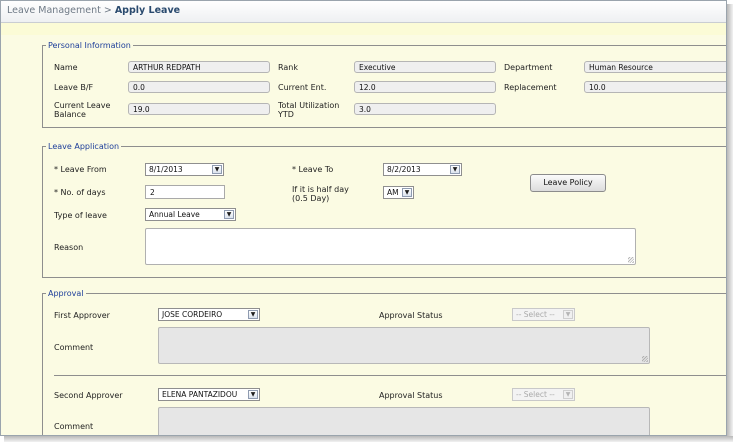  What do you see at coordinates (425, 109) in the screenshot?
I see `total-utilization-field: 3.0` at bounding box center [425, 109].